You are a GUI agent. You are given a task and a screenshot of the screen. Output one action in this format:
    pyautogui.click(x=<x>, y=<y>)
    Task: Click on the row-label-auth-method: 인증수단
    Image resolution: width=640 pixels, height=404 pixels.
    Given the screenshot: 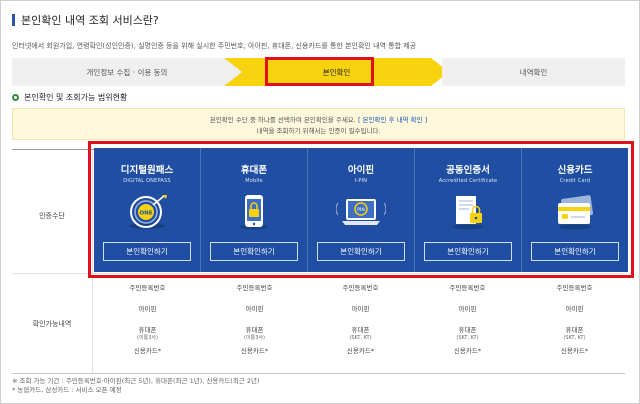 What is the action you would take?
    pyautogui.click(x=52, y=216)
    